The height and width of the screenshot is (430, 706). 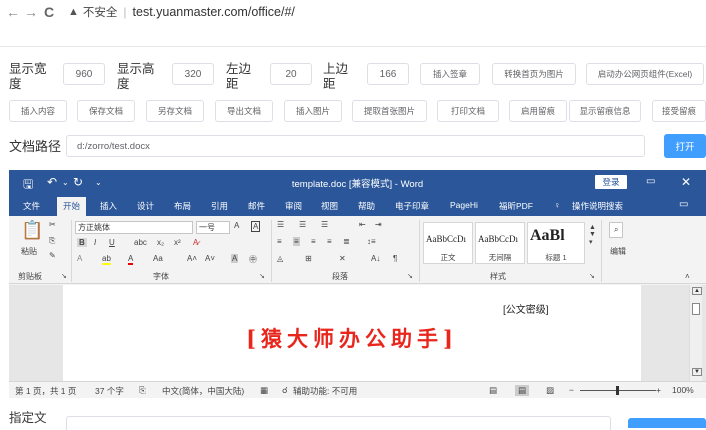 I want to click on tab-mailings: 邮件, so click(x=256, y=206).